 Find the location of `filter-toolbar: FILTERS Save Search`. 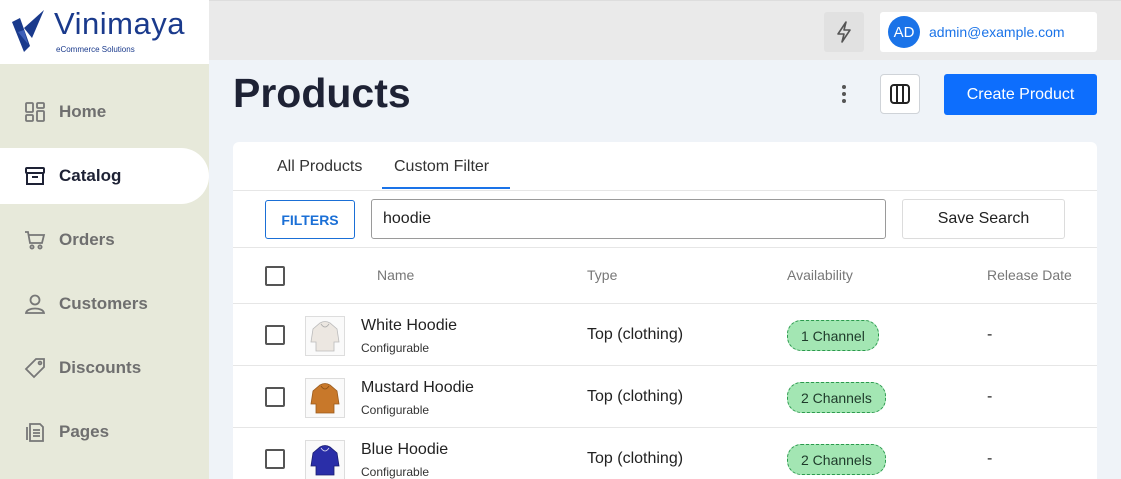

filter-toolbar: FILTERS Save Search is located at coordinates (665, 219).